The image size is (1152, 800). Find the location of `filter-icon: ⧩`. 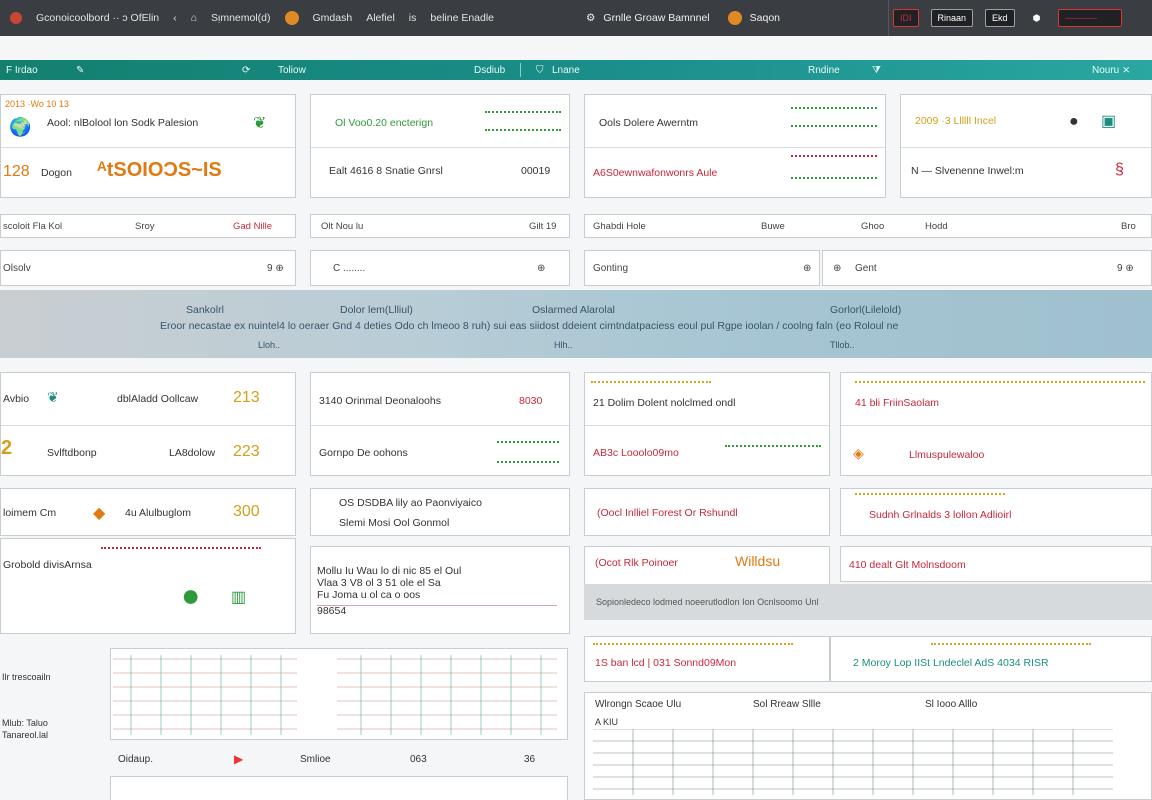

filter-icon: ⧩ is located at coordinates (876, 70).